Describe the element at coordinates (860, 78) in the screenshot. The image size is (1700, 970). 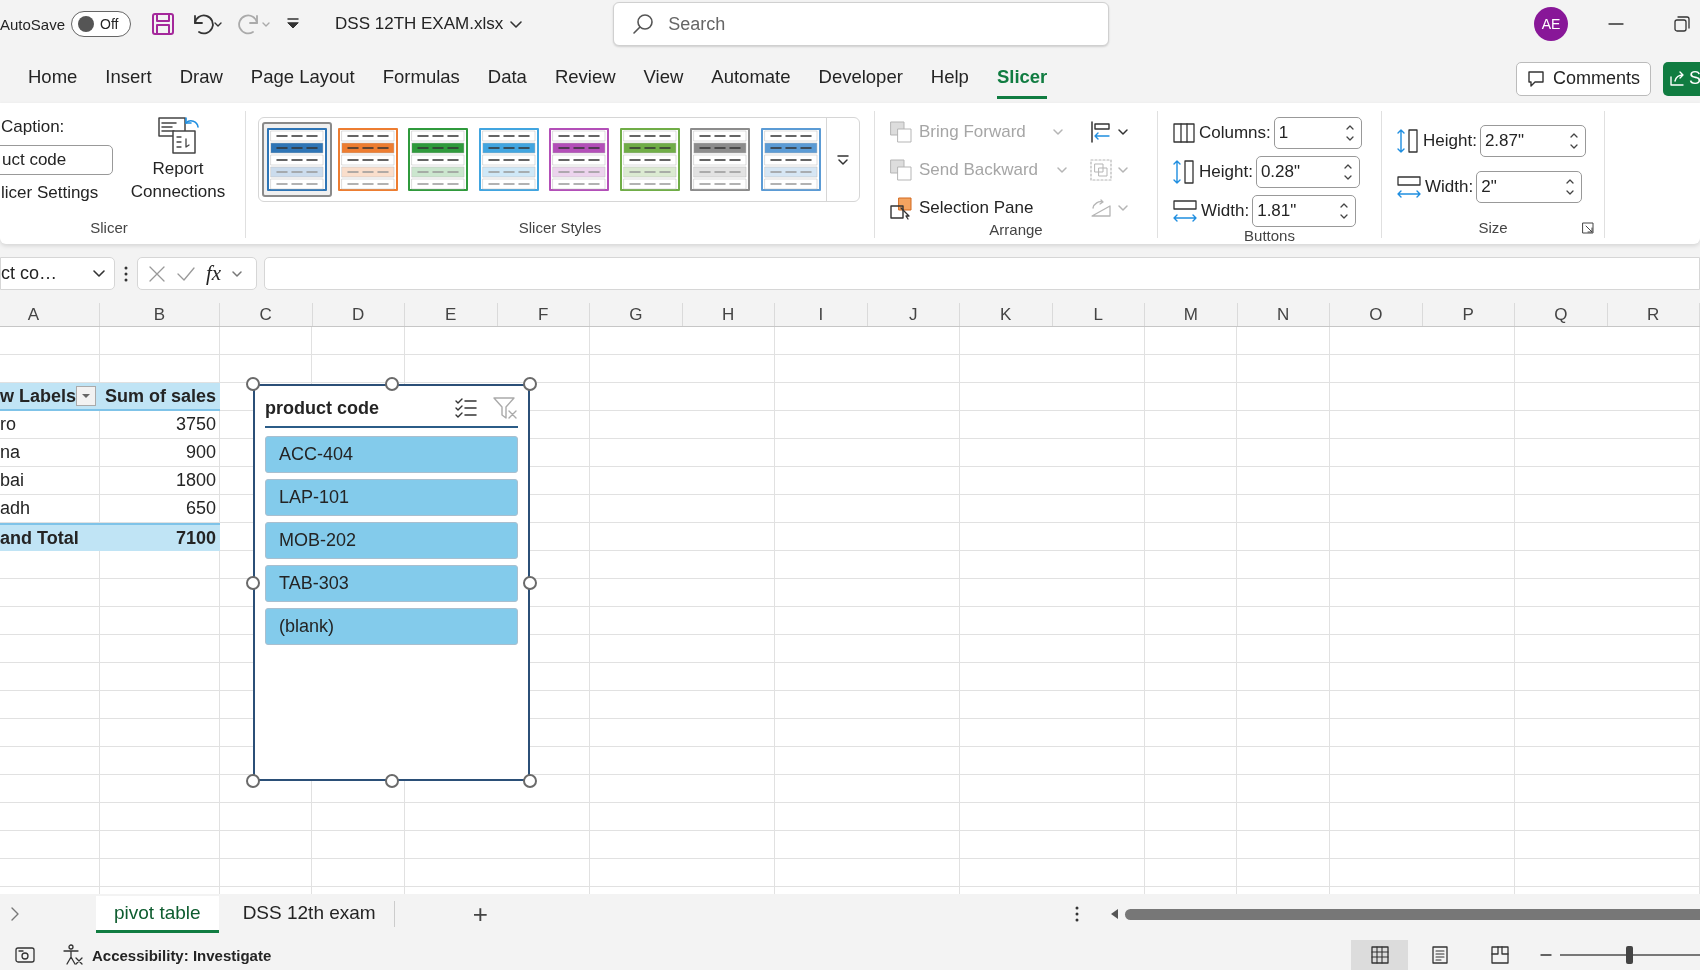
I see `ribbon-tab: Developer` at that location.